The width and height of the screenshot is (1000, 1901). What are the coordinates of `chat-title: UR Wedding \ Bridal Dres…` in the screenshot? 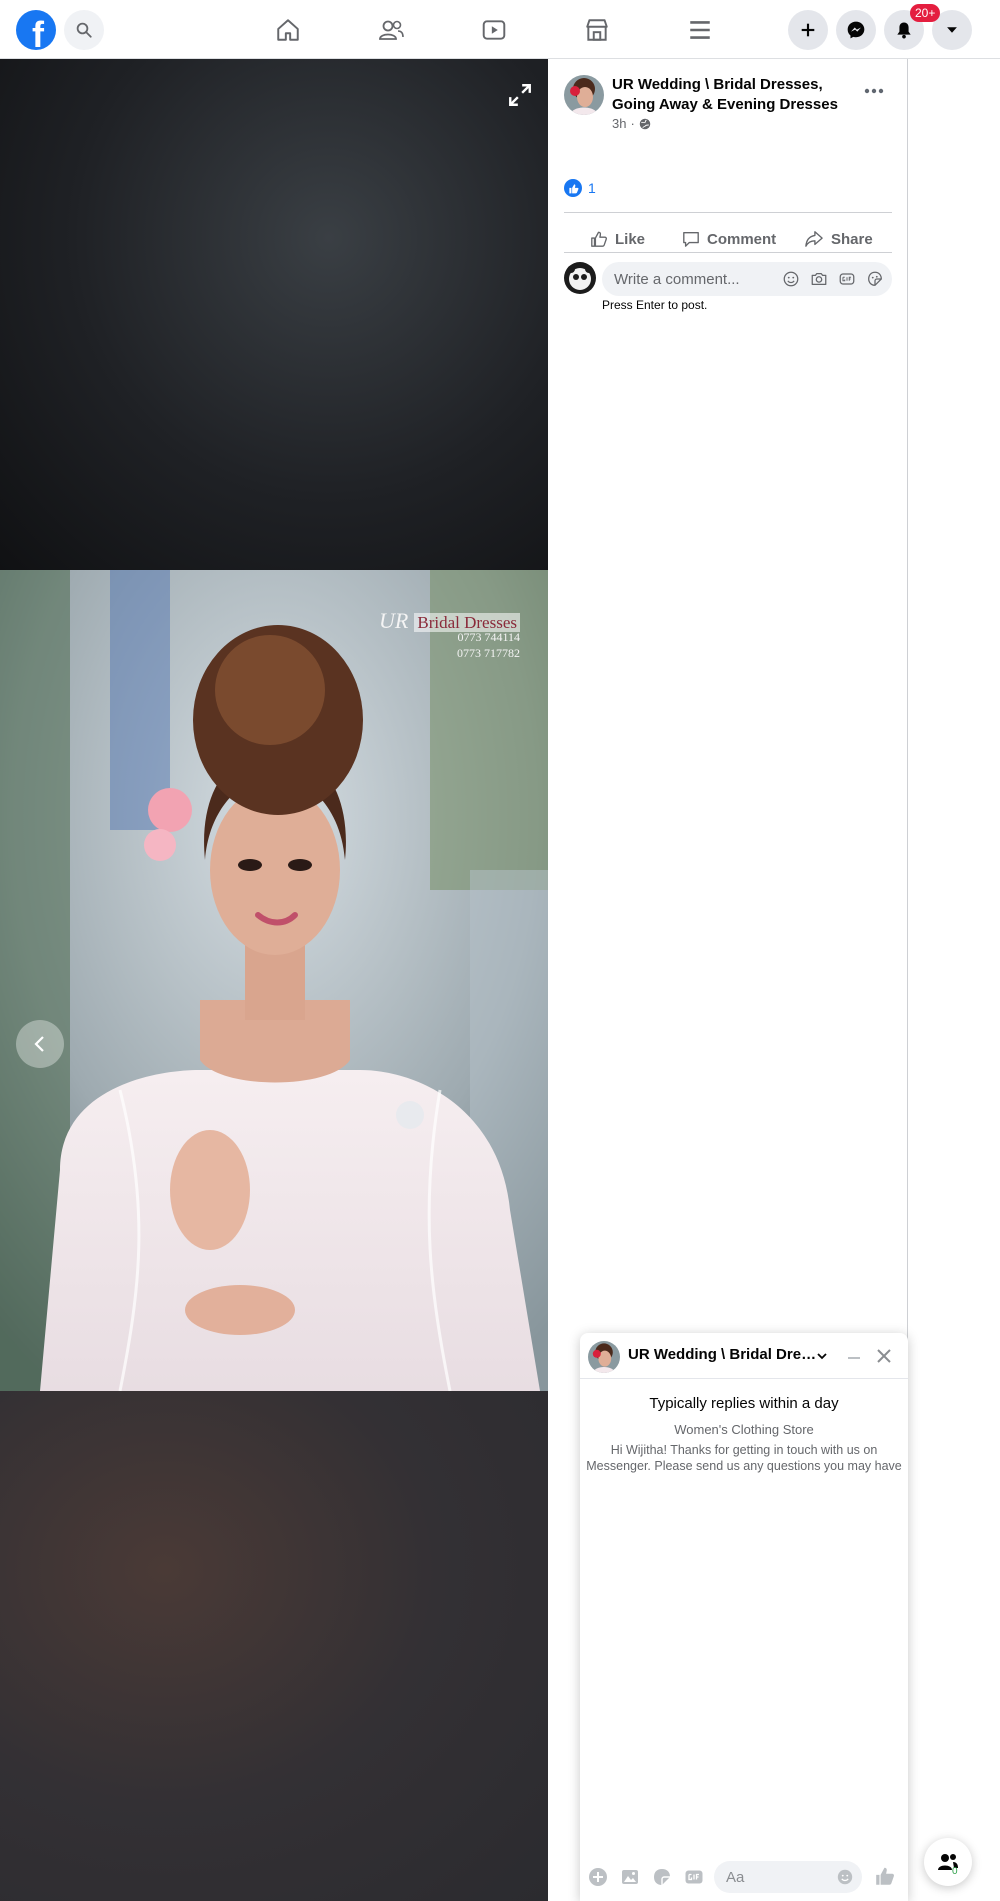 It's located at (723, 1354).